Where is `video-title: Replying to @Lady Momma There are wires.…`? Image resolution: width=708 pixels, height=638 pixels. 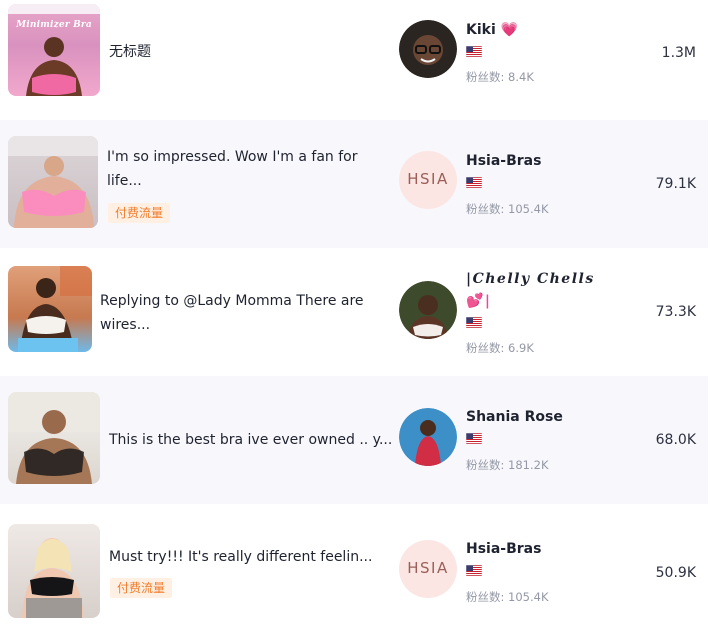 video-title: Replying to @Lady Momma There are wires.… is located at coordinates (240, 313).